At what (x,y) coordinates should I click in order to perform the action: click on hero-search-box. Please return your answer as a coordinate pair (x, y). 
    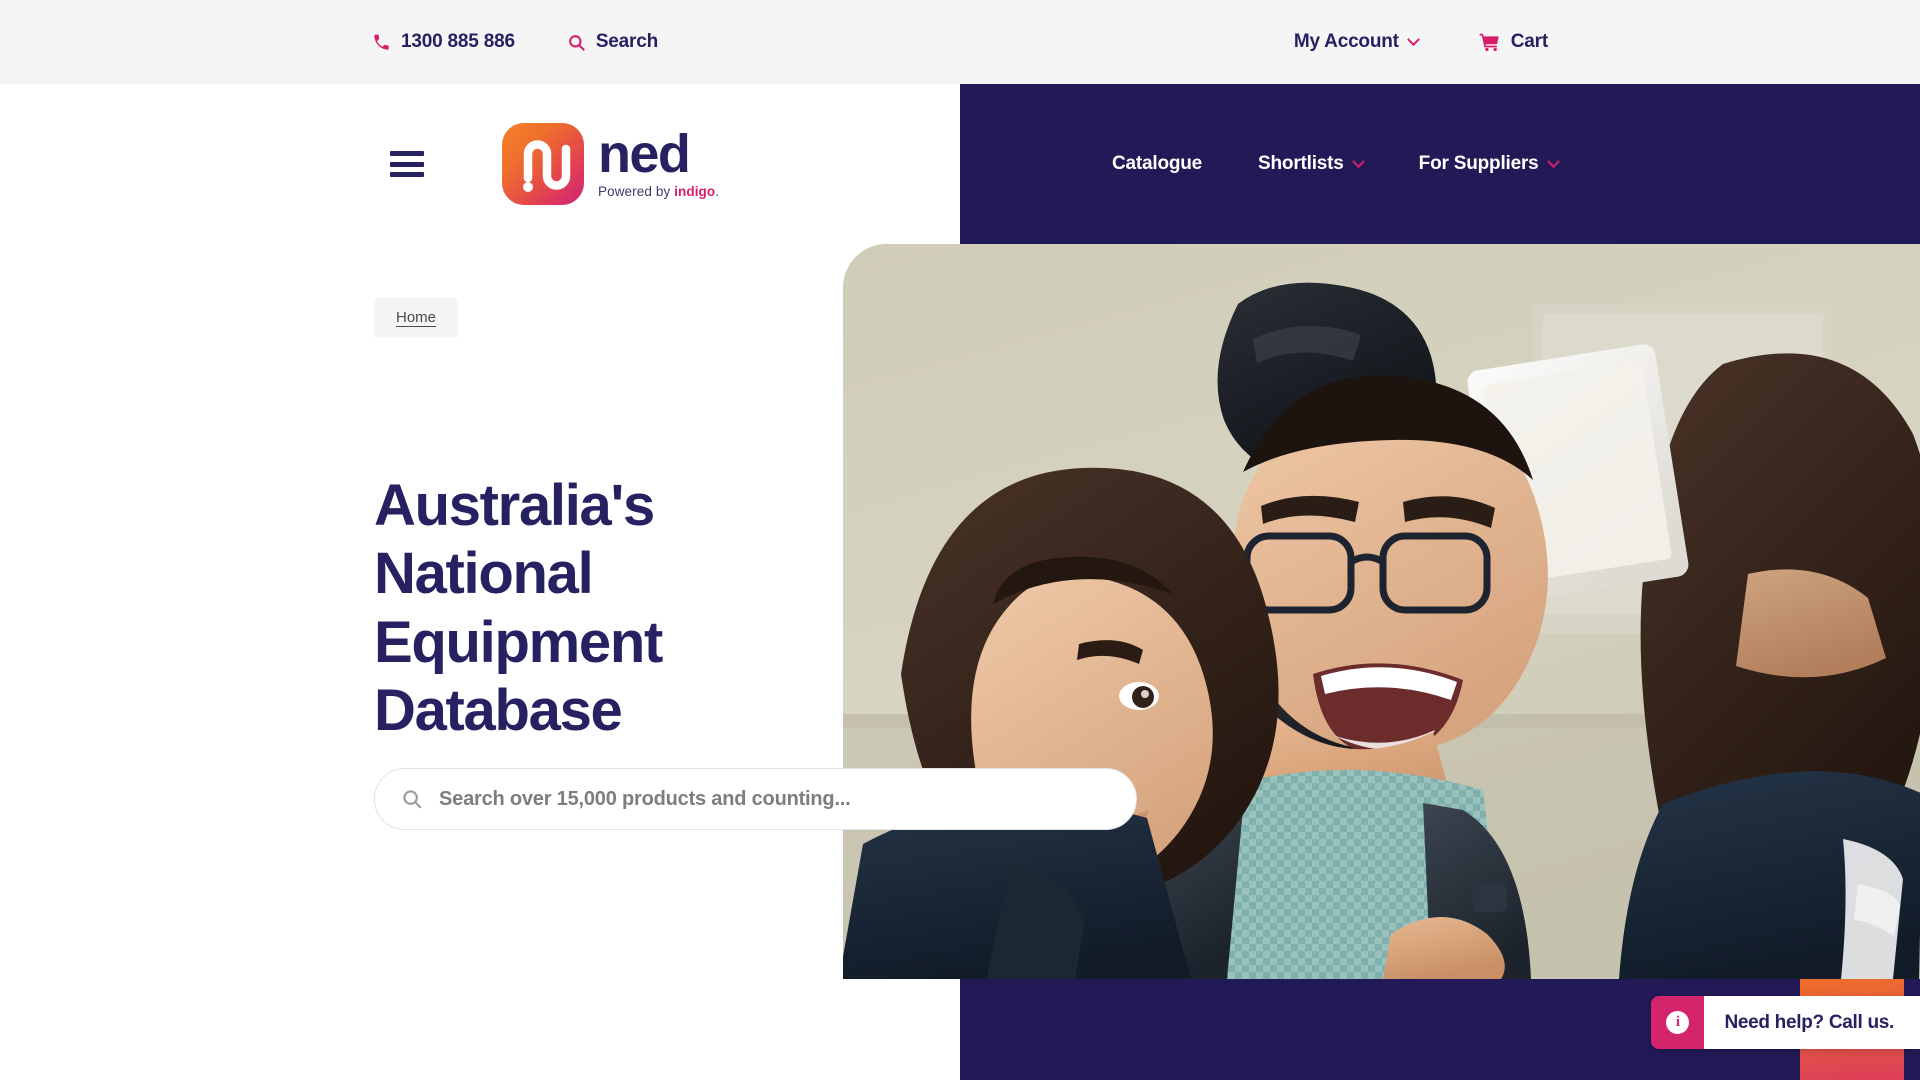
    Looking at the image, I should click on (755, 799).